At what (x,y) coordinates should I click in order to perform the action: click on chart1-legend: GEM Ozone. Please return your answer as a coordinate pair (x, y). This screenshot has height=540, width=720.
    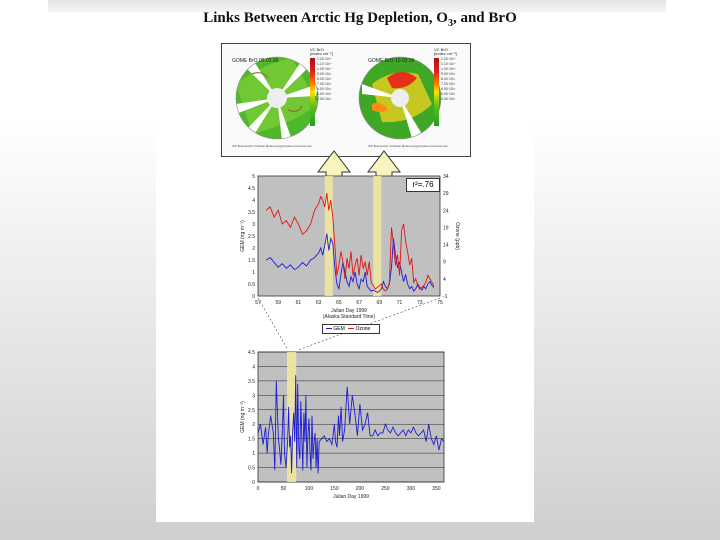
    Looking at the image, I should click on (351, 329).